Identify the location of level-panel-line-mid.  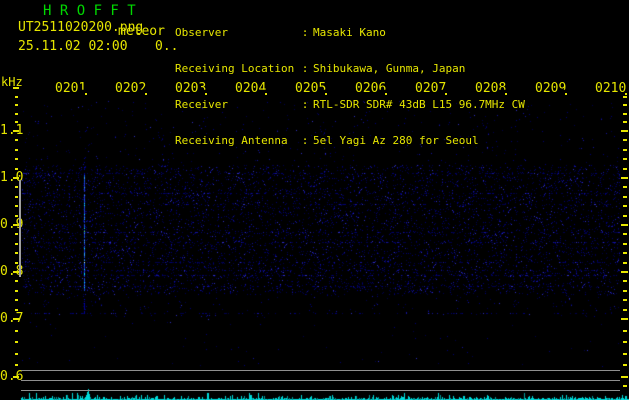
(320, 380).